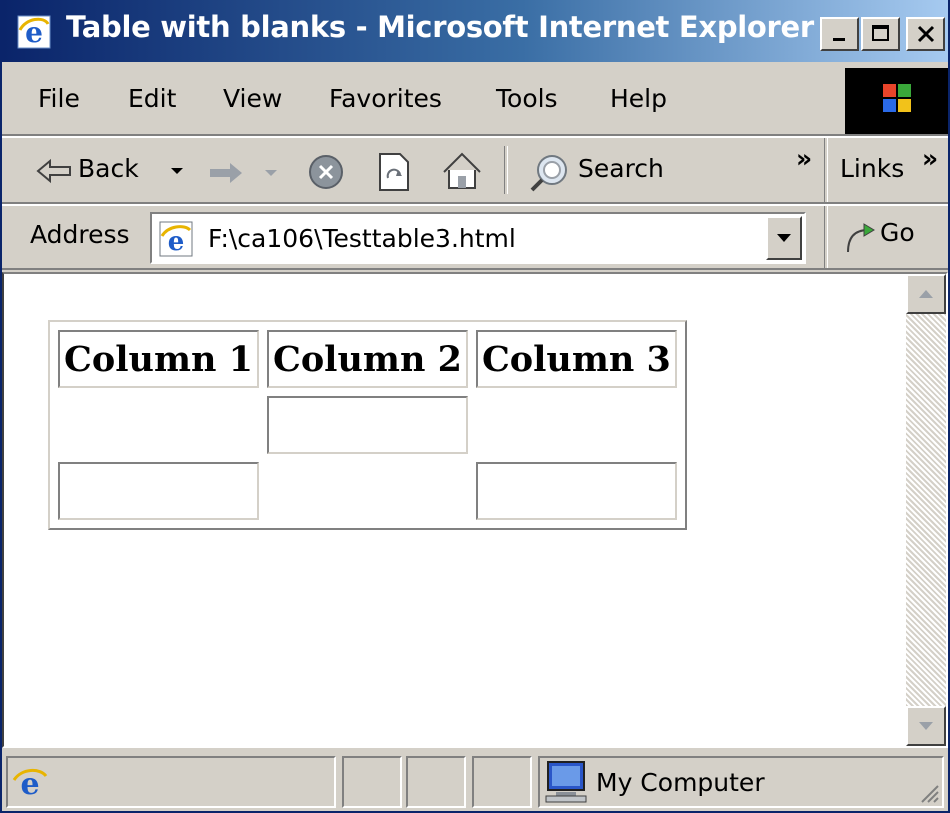 The height and width of the screenshot is (813, 950). What do you see at coordinates (152, 98) in the screenshot?
I see `menu-edit: Edit` at bounding box center [152, 98].